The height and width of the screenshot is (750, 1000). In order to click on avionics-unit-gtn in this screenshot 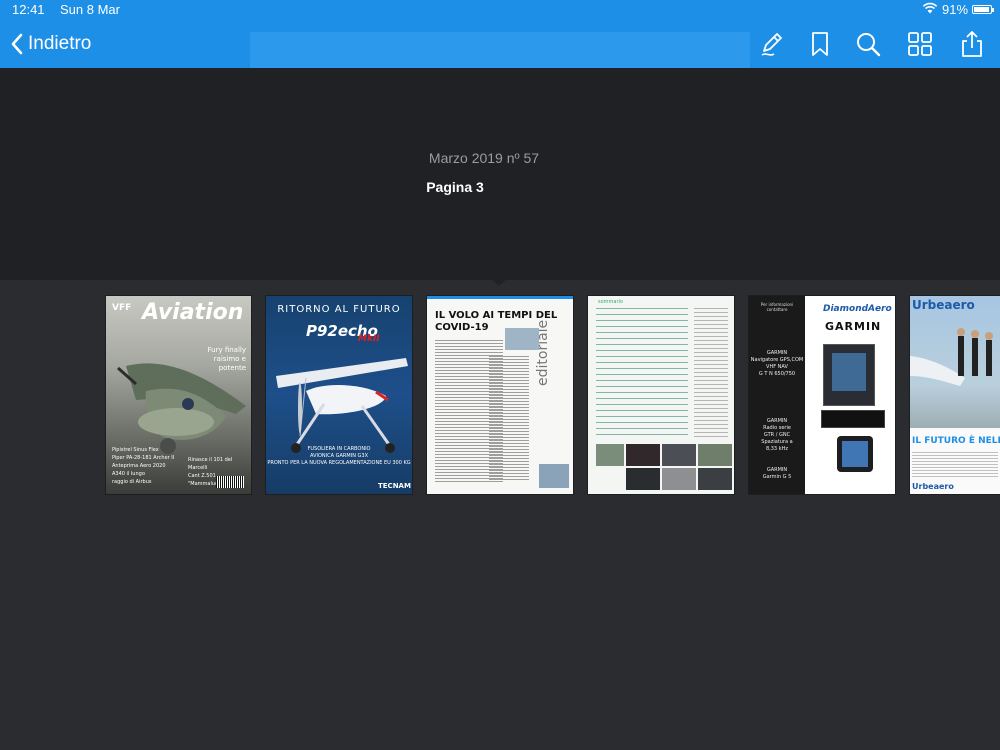, I will do `click(849, 375)`.